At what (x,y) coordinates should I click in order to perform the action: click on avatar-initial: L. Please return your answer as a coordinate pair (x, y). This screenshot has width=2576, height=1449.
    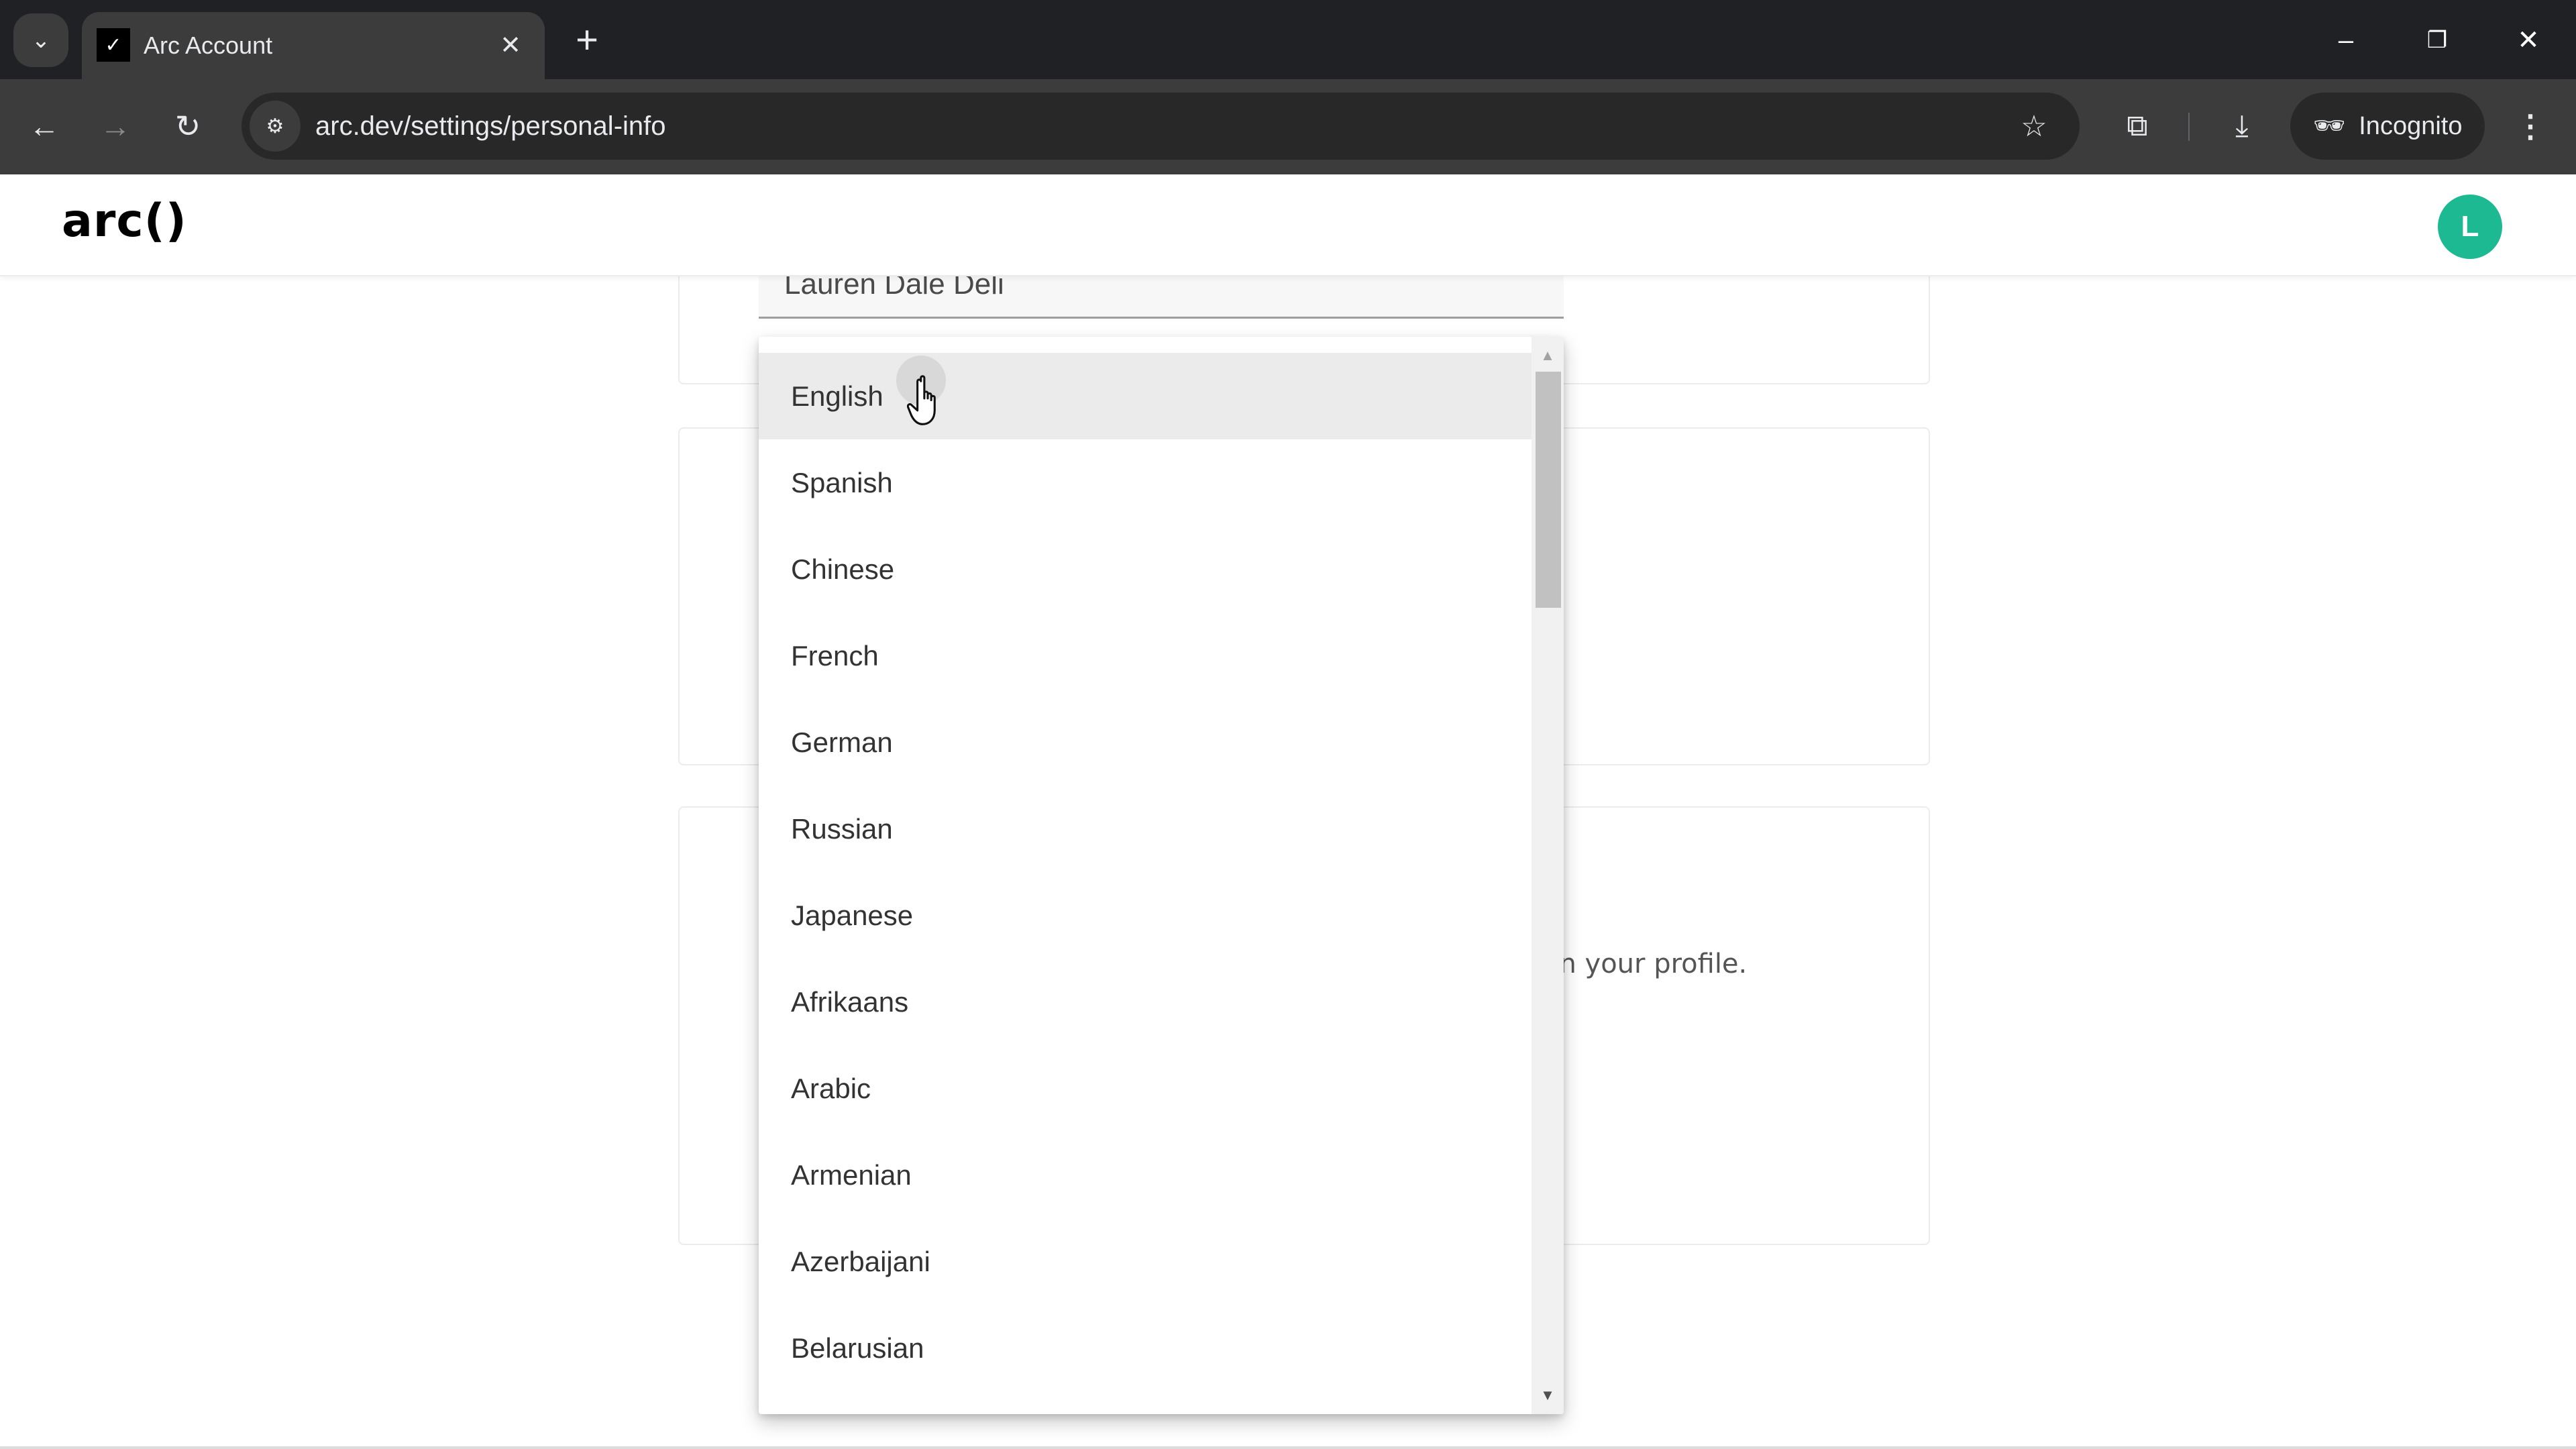
    Looking at the image, I should click on (2470, 226).